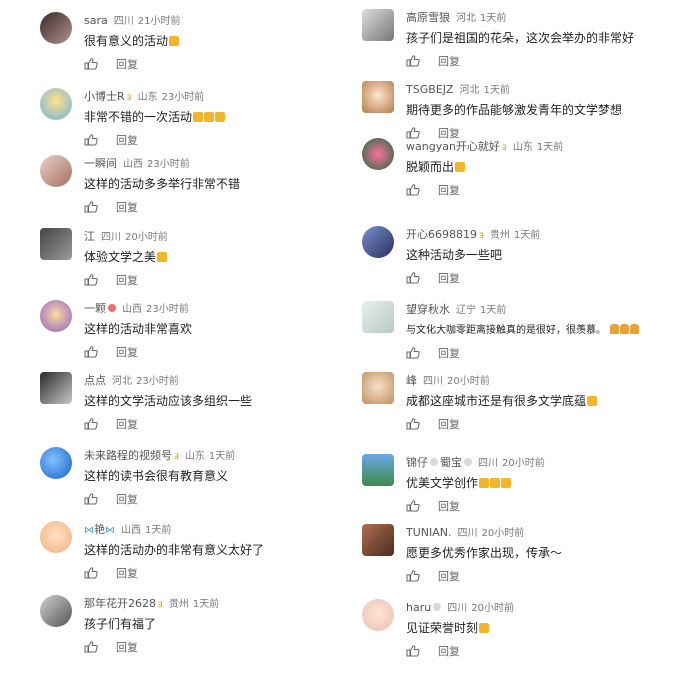 This screenshot has height=677, width=700. I want to click on username: TUNIAN., so click(429, 532).